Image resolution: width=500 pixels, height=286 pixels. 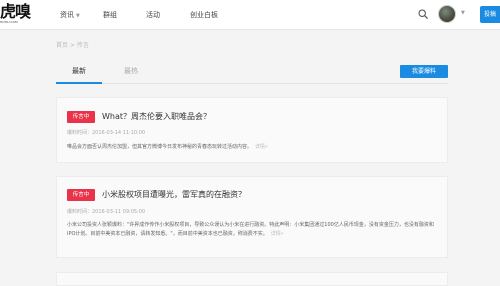 I want to click on list-item, so click(x=252, y=279).